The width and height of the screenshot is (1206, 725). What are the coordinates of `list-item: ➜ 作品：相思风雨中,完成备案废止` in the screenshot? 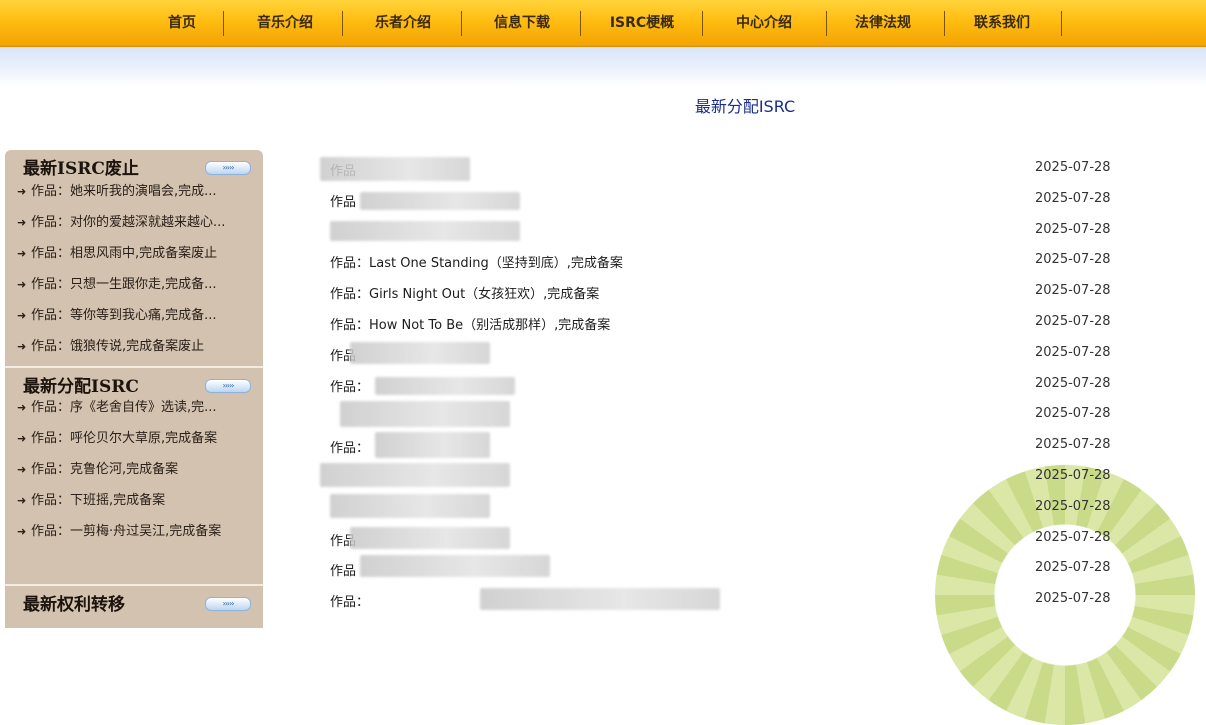 It's located at (130, 254).